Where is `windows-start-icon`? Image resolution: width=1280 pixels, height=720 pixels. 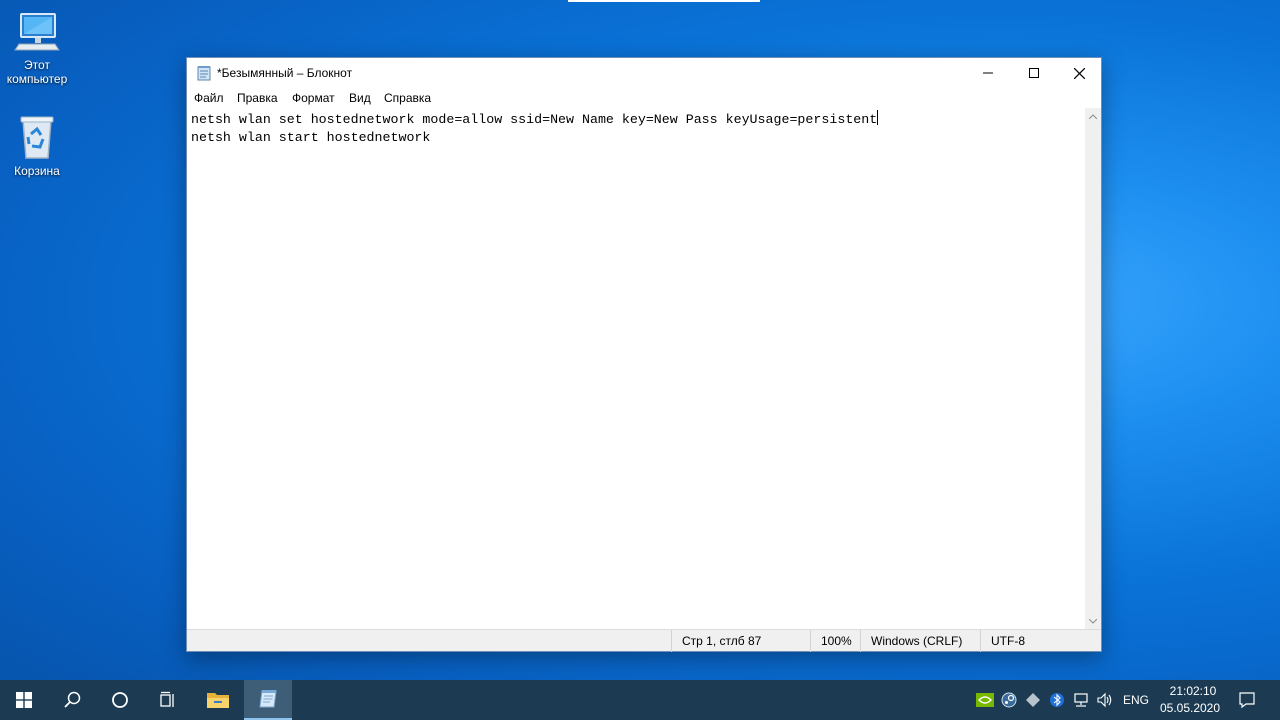
windows-start-icon is located at coordinates (24, 700).